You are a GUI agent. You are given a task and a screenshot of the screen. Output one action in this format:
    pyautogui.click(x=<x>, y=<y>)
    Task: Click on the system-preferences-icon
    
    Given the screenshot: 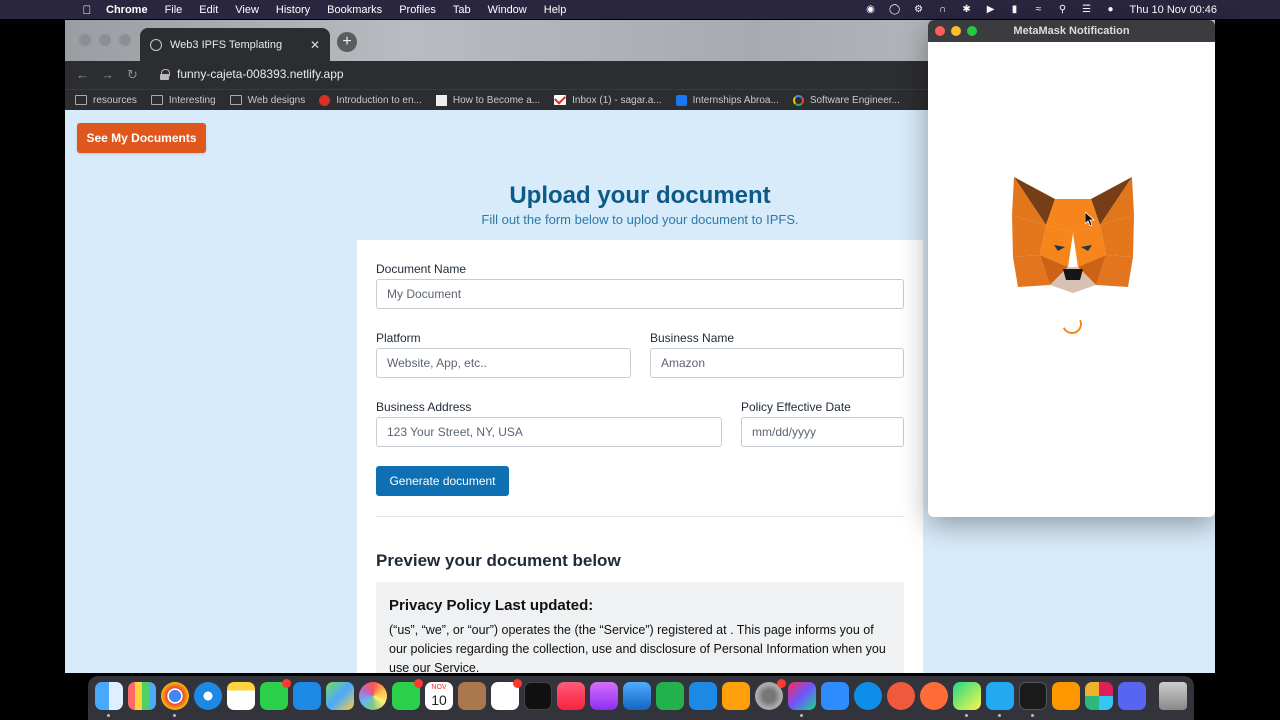 What is the action you would take?
    pyautogui.click(x=770, y=694)
    